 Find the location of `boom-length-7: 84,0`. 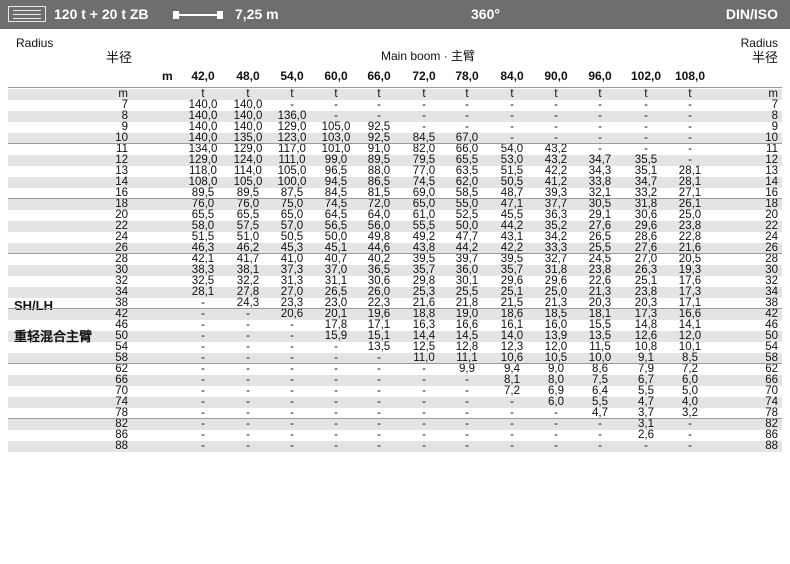

boom-length-7: 84,0 is located at coordinates (512, 76).